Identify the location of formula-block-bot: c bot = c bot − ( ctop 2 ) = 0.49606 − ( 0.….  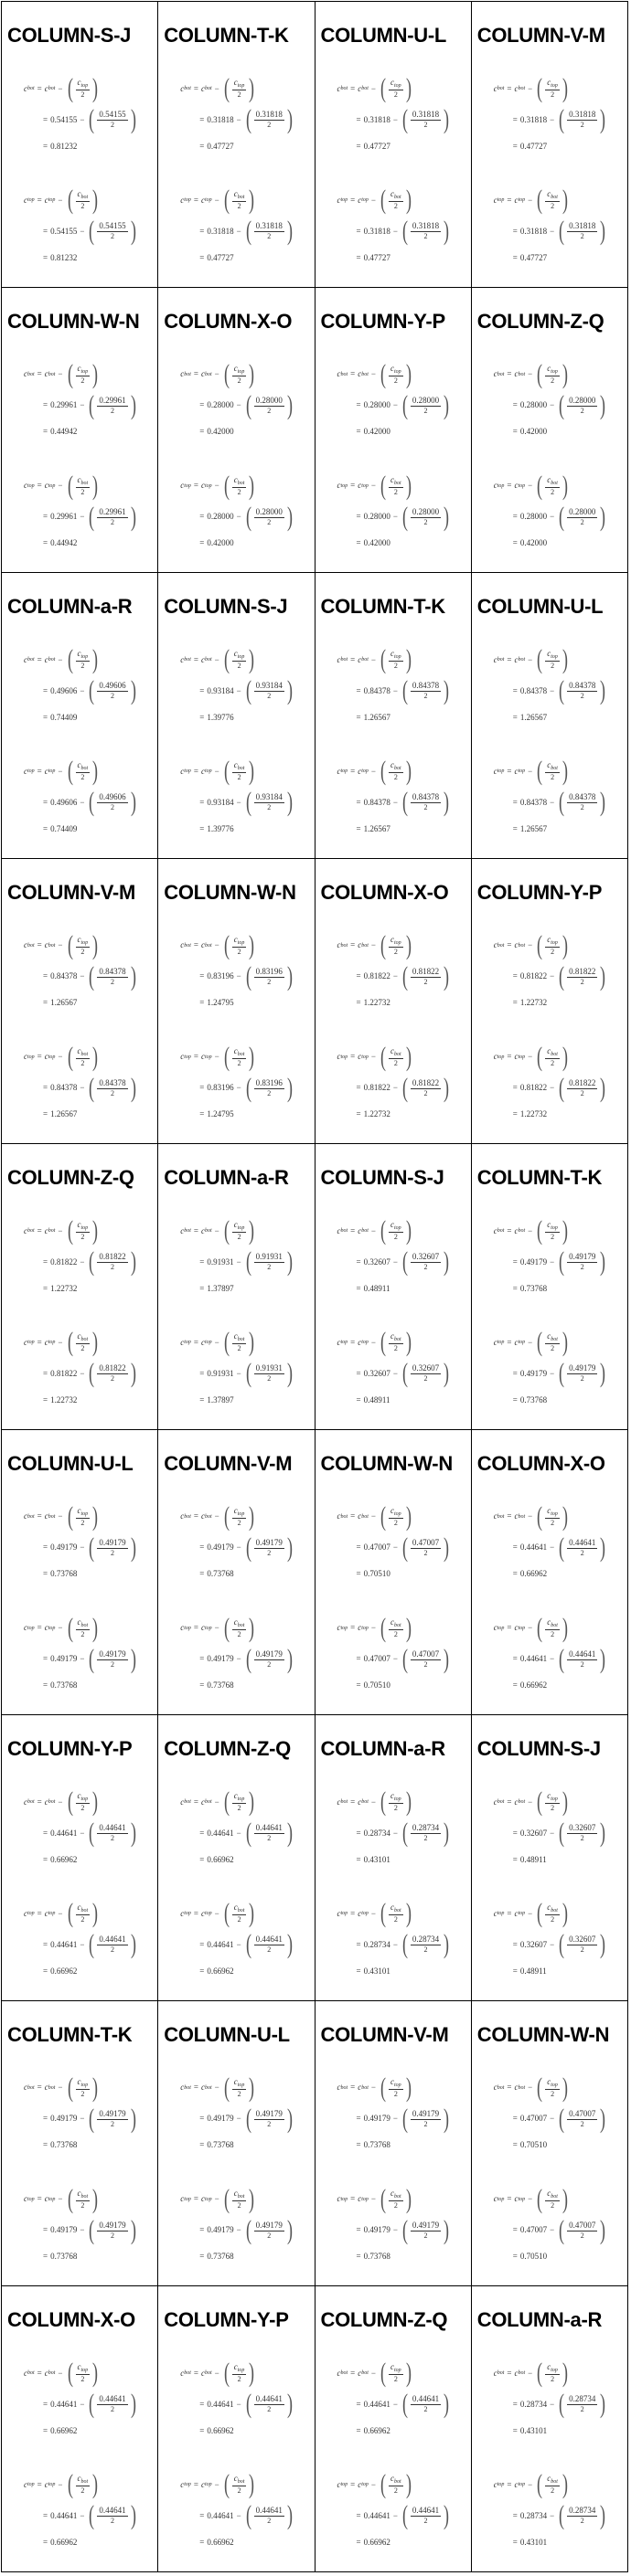
(81, 683).